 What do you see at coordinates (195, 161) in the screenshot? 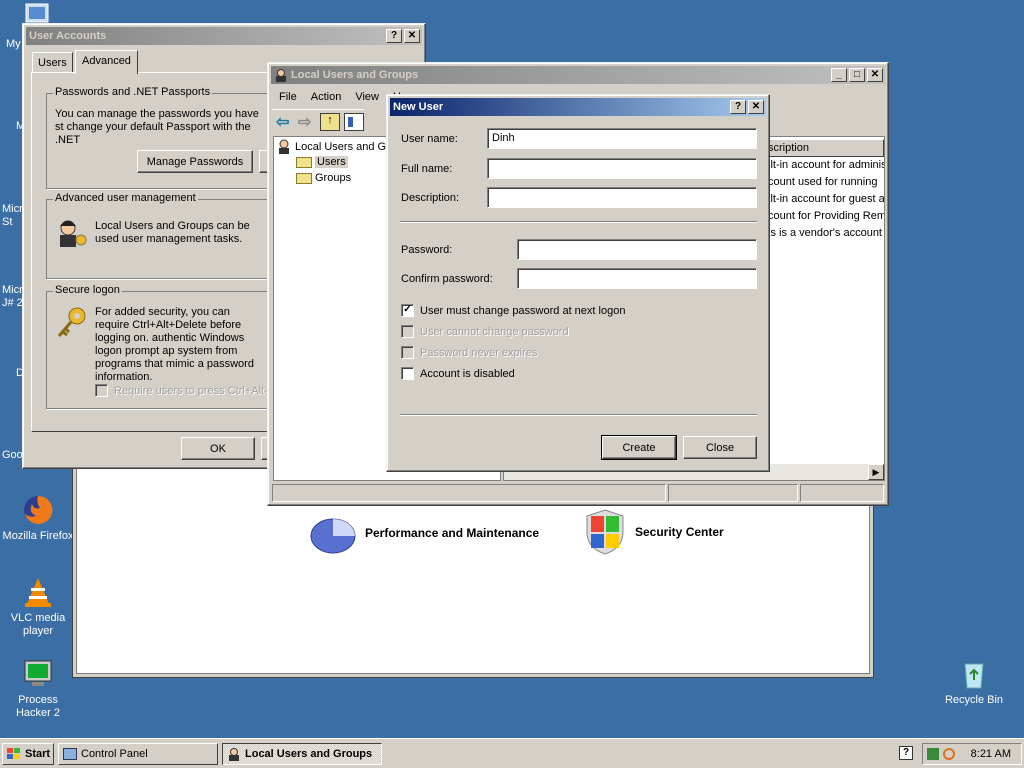
I see `manage-passwords-button: Manage Passwords` at bounding box center [195, 161].